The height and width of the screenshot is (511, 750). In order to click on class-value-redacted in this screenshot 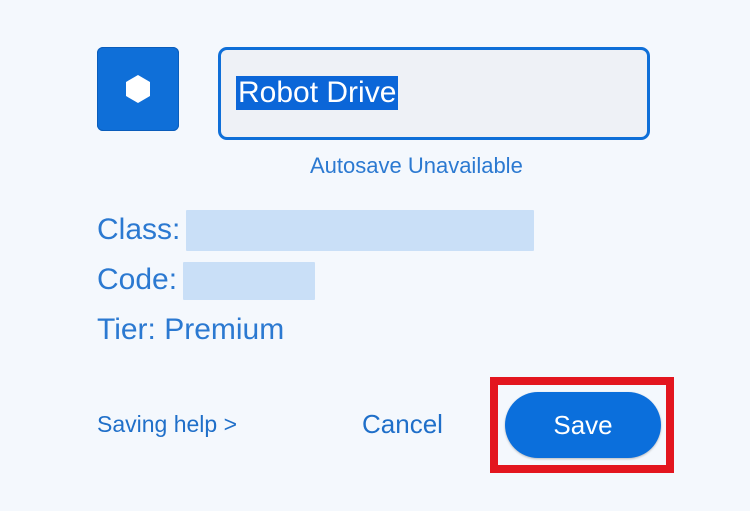, I will do `click(360, 230)`.